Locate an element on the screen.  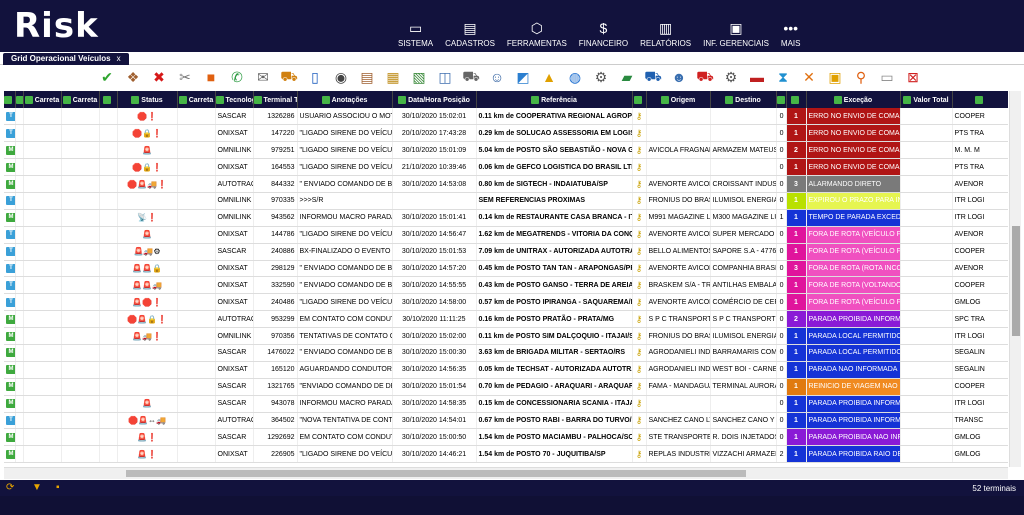
column-header: Data/Hora Posição is located at coordinates (434, 99).